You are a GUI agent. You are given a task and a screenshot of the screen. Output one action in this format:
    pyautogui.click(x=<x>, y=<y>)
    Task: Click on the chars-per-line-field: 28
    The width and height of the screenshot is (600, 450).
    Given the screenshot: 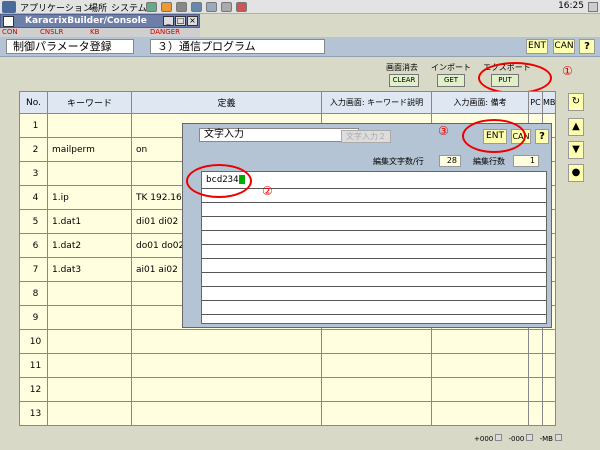 What is the action you would take?
    pyautogui.click(x=450, y=161)
    